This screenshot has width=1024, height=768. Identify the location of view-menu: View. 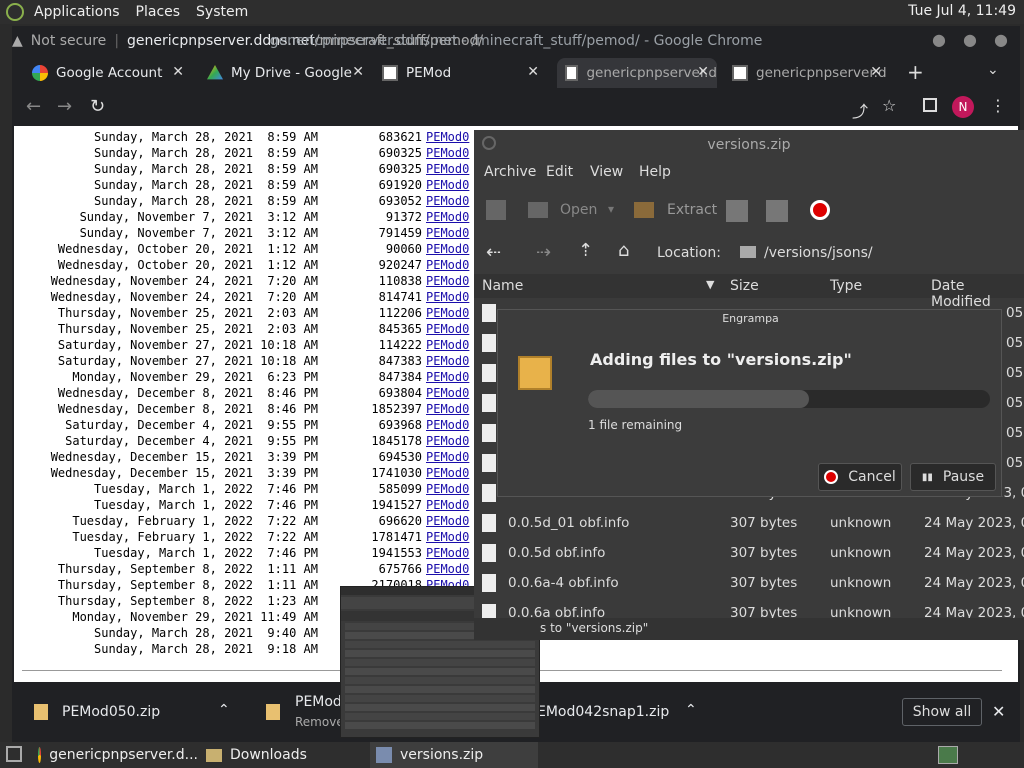
(606, 172).